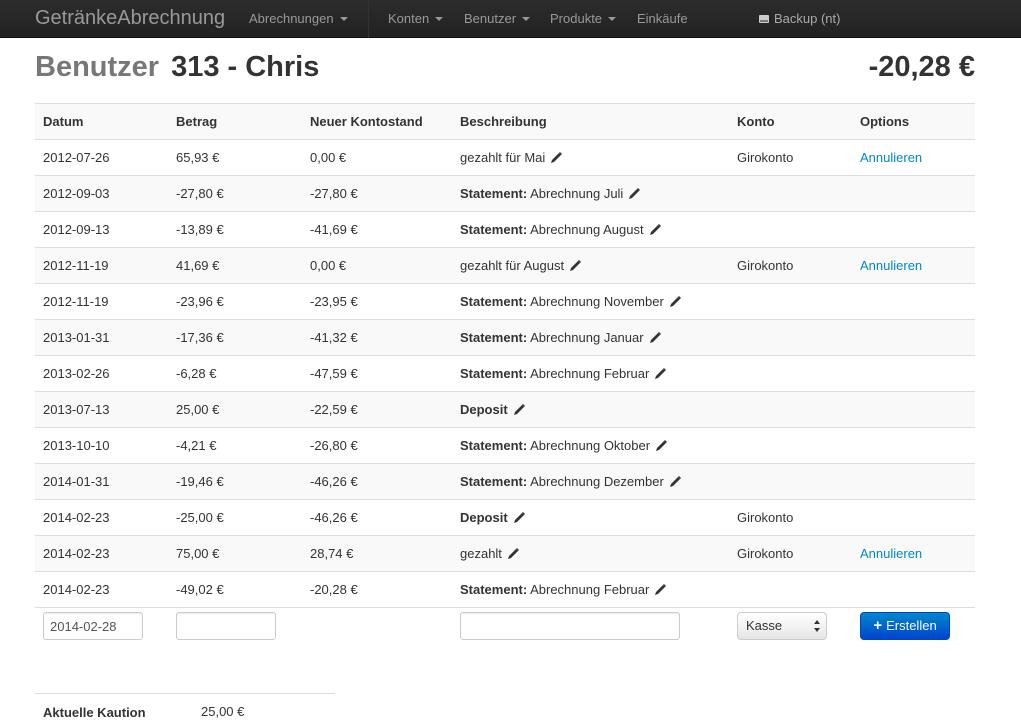 This screenshot has width=1021, height=724. What do you see at coordinates (334, 409) in the screenshot?
I see `row-balance: -22,59 €` at bounding box center [334, 409].